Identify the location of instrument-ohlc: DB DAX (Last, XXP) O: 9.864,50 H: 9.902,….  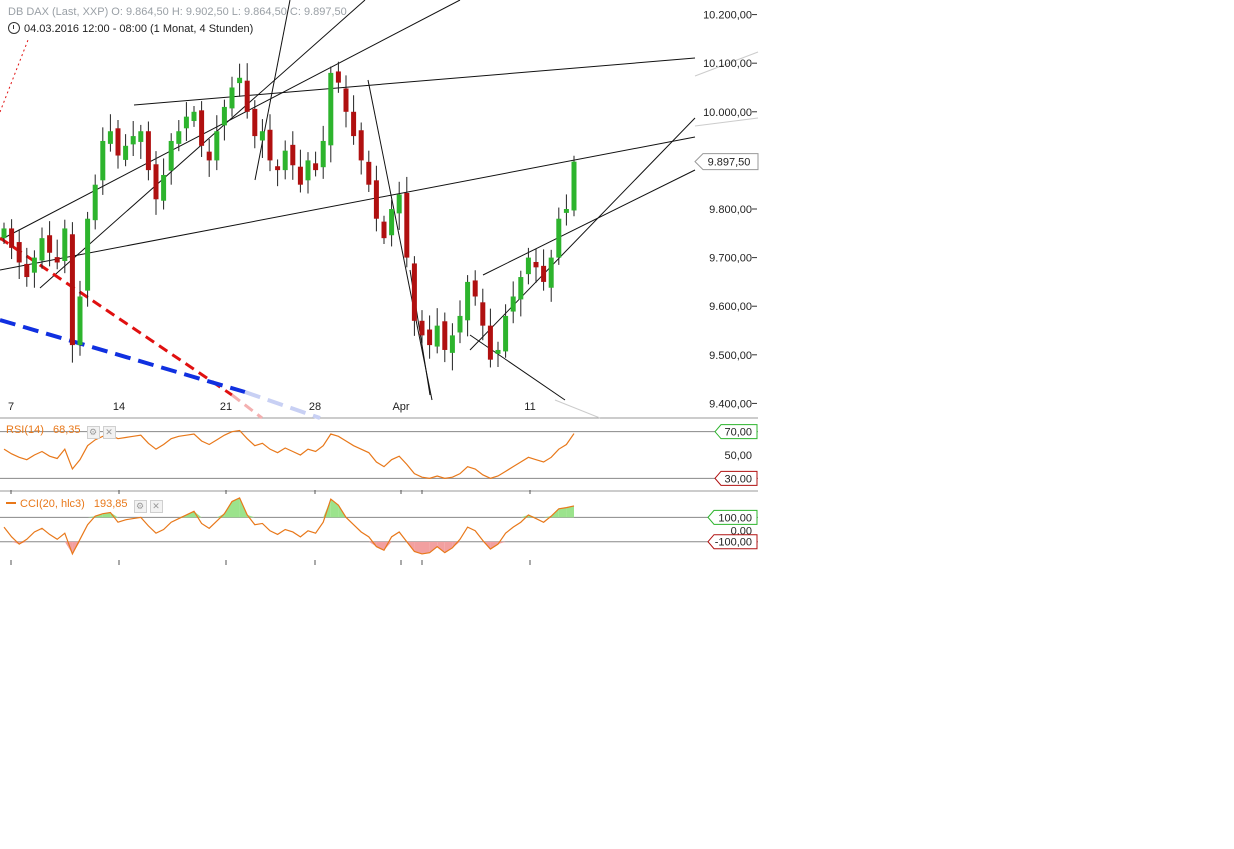
(177, 12).